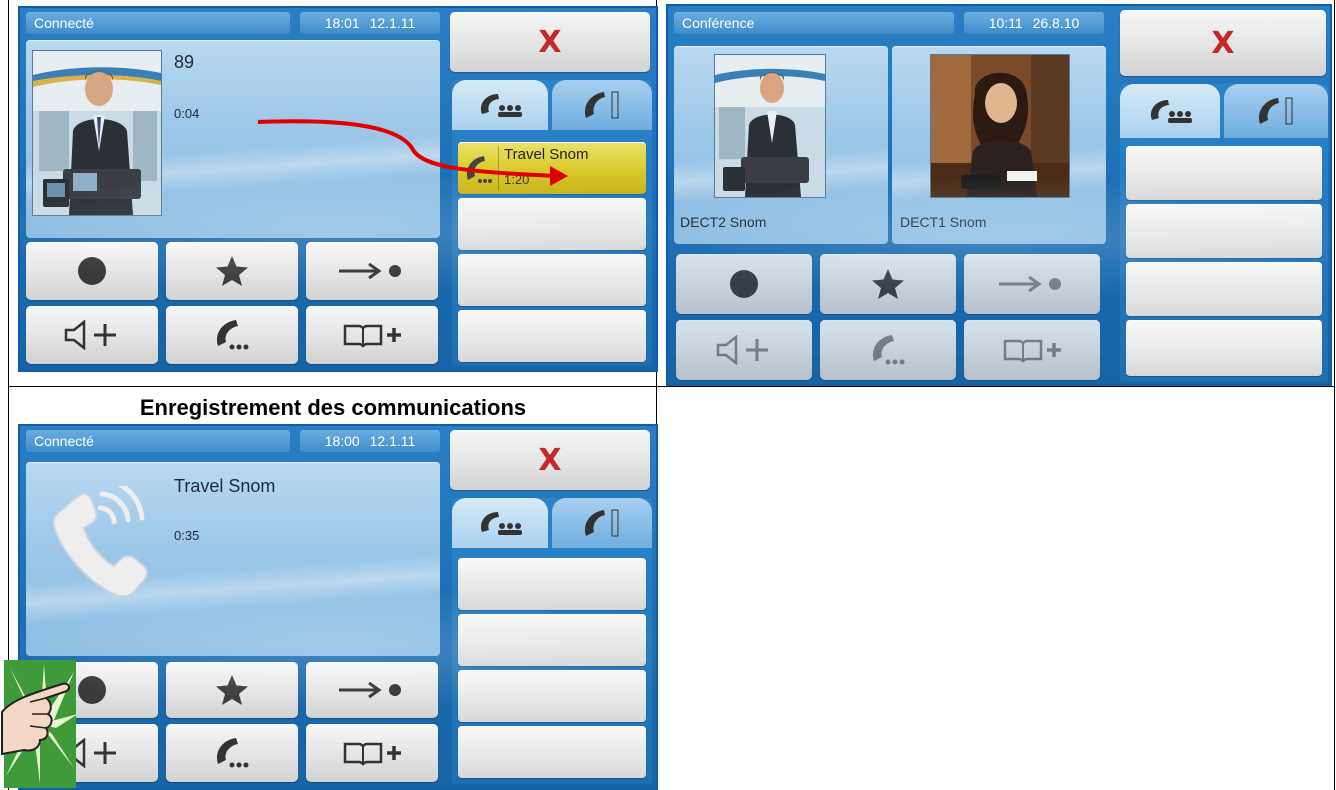 Image resolution: width=1336 pixels, height=790 pixels. Describe the element at coordinates (370, 441) in the screenshot. I see `clock: 18:00 12.1.11` at that location.